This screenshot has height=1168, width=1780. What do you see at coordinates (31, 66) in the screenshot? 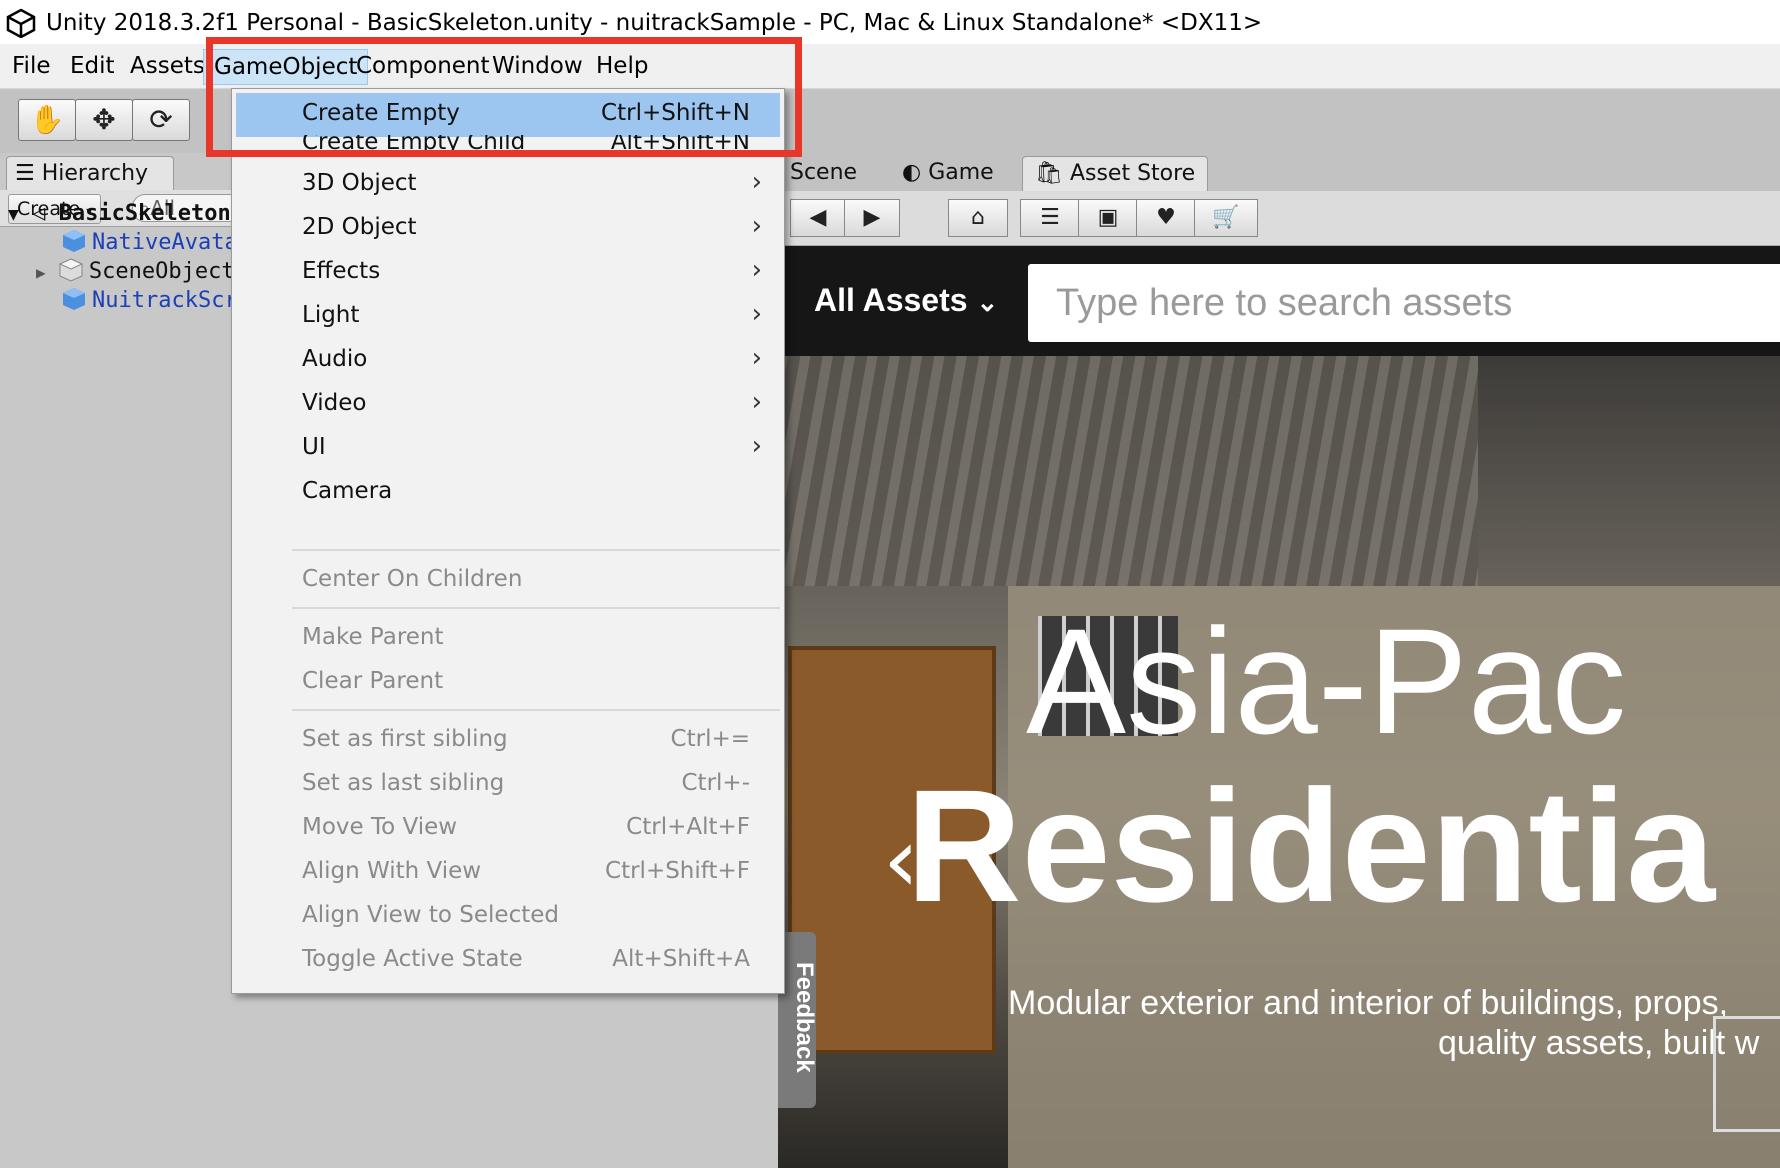
I see `menu-file: File` at bounding box center [31, 66].